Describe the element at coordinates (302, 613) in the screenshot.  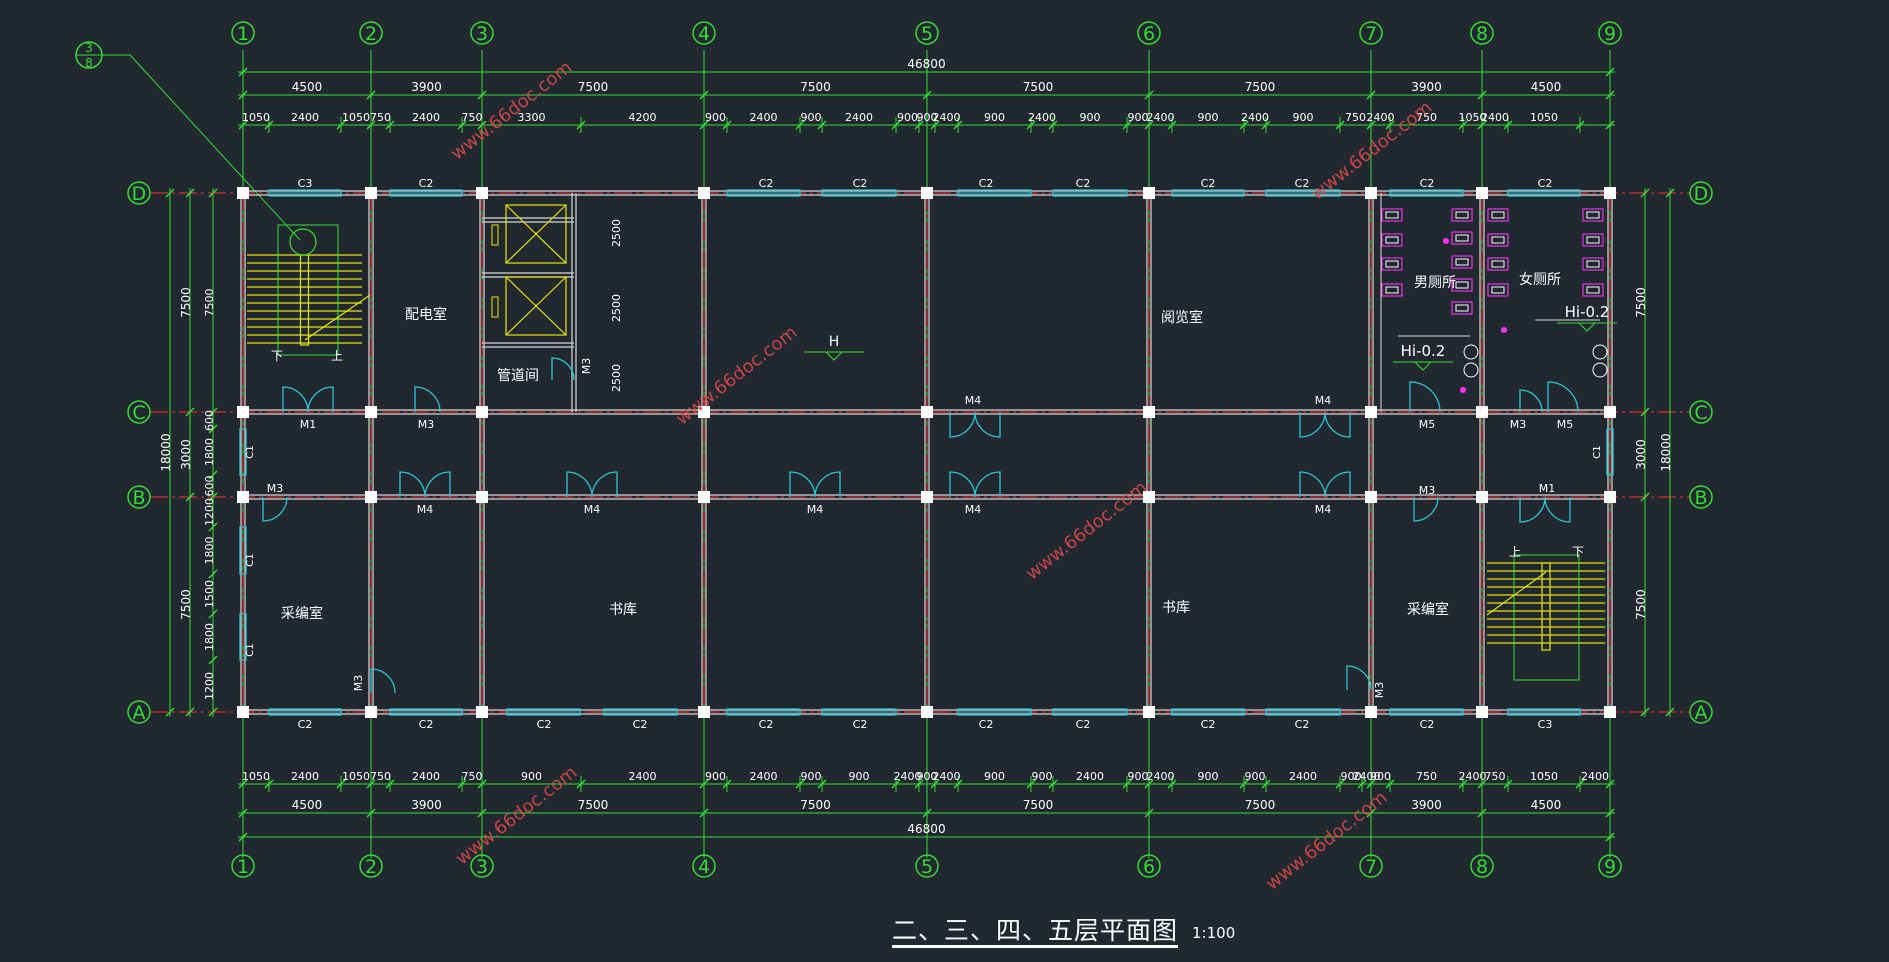
I see `room-label: 采编室` at that location.